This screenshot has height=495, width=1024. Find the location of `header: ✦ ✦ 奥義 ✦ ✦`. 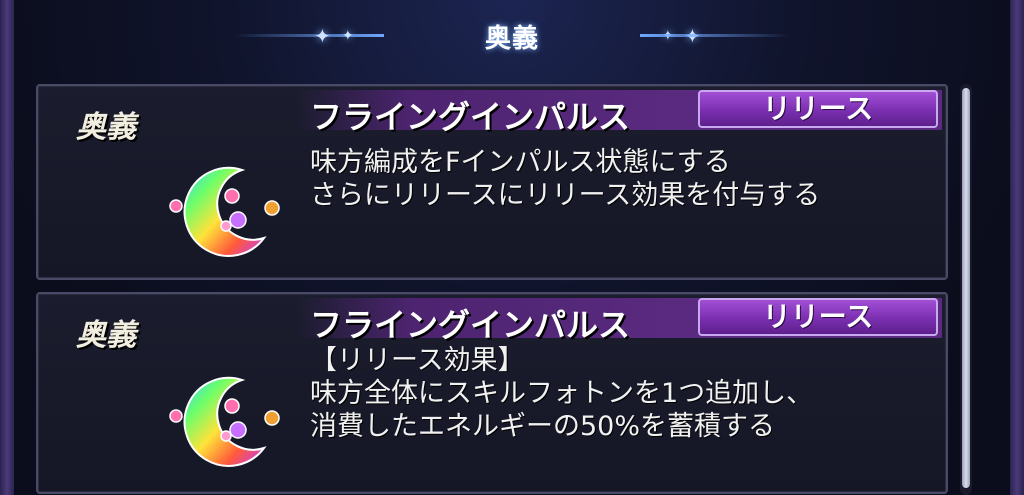

header: ✦ ✦ 奥義 ✦ ✦ is located at coordinates (512, 36).